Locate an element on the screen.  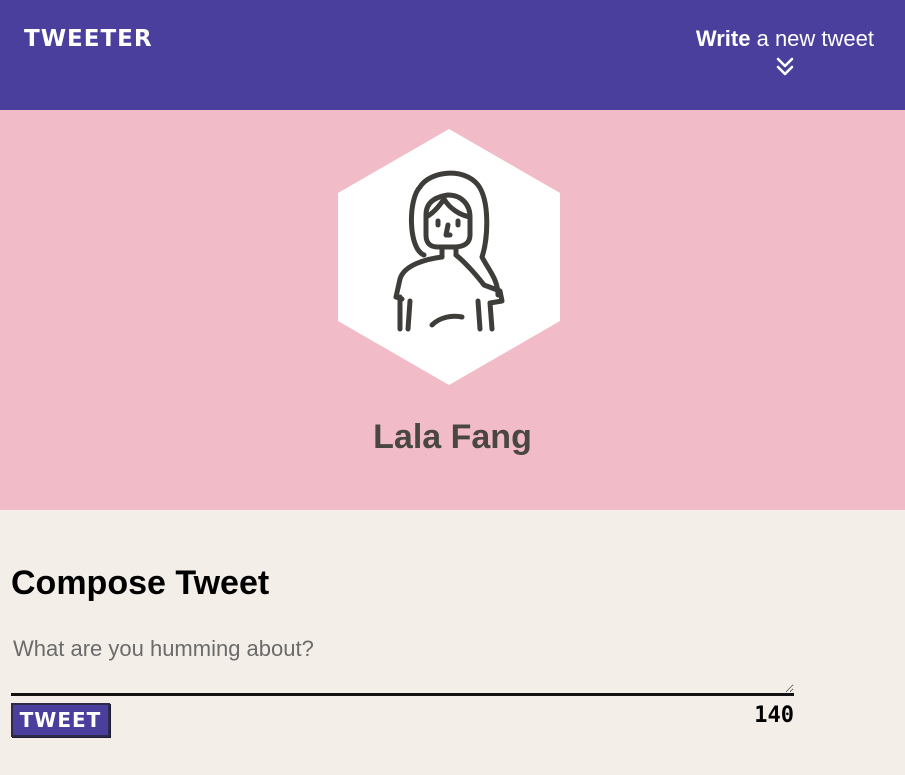
double-chevron-down-icon is located at coordinates (785, 67).